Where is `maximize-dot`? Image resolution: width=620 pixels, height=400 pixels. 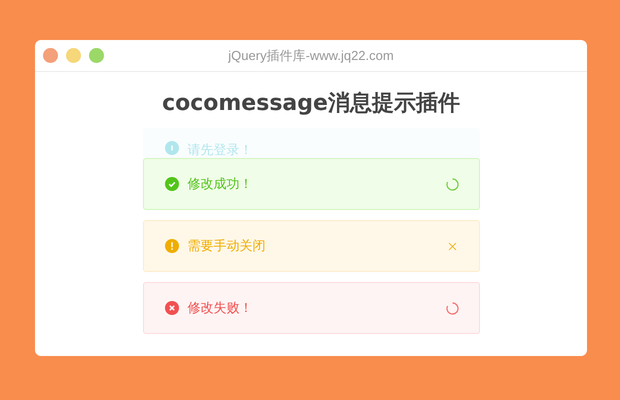
maximize-dot is located at coordinates (96, 55).